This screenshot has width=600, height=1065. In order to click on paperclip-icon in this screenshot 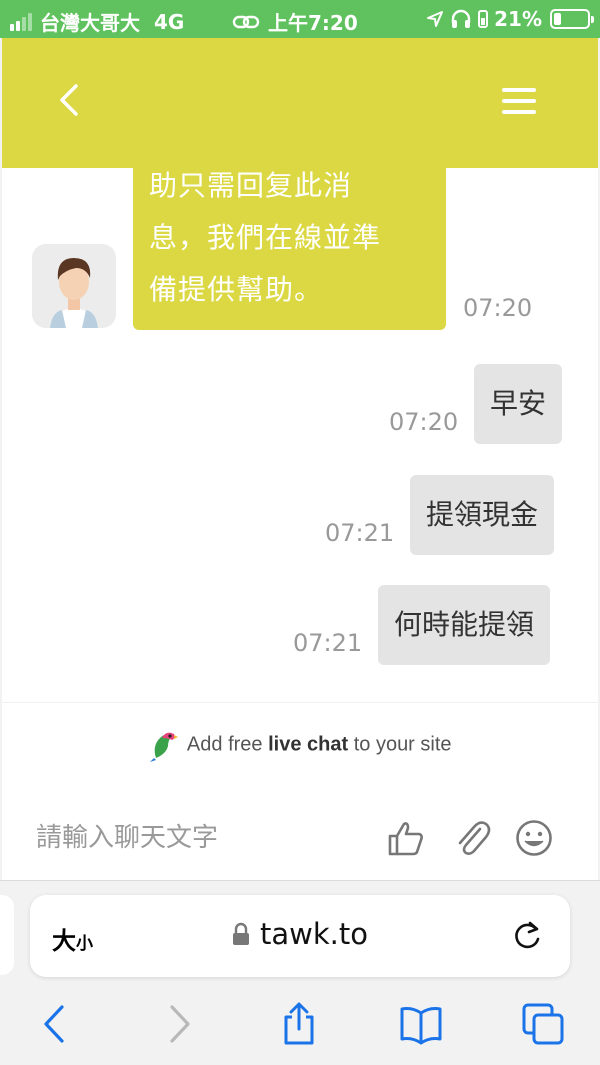, I will do `click(474, 838)`.